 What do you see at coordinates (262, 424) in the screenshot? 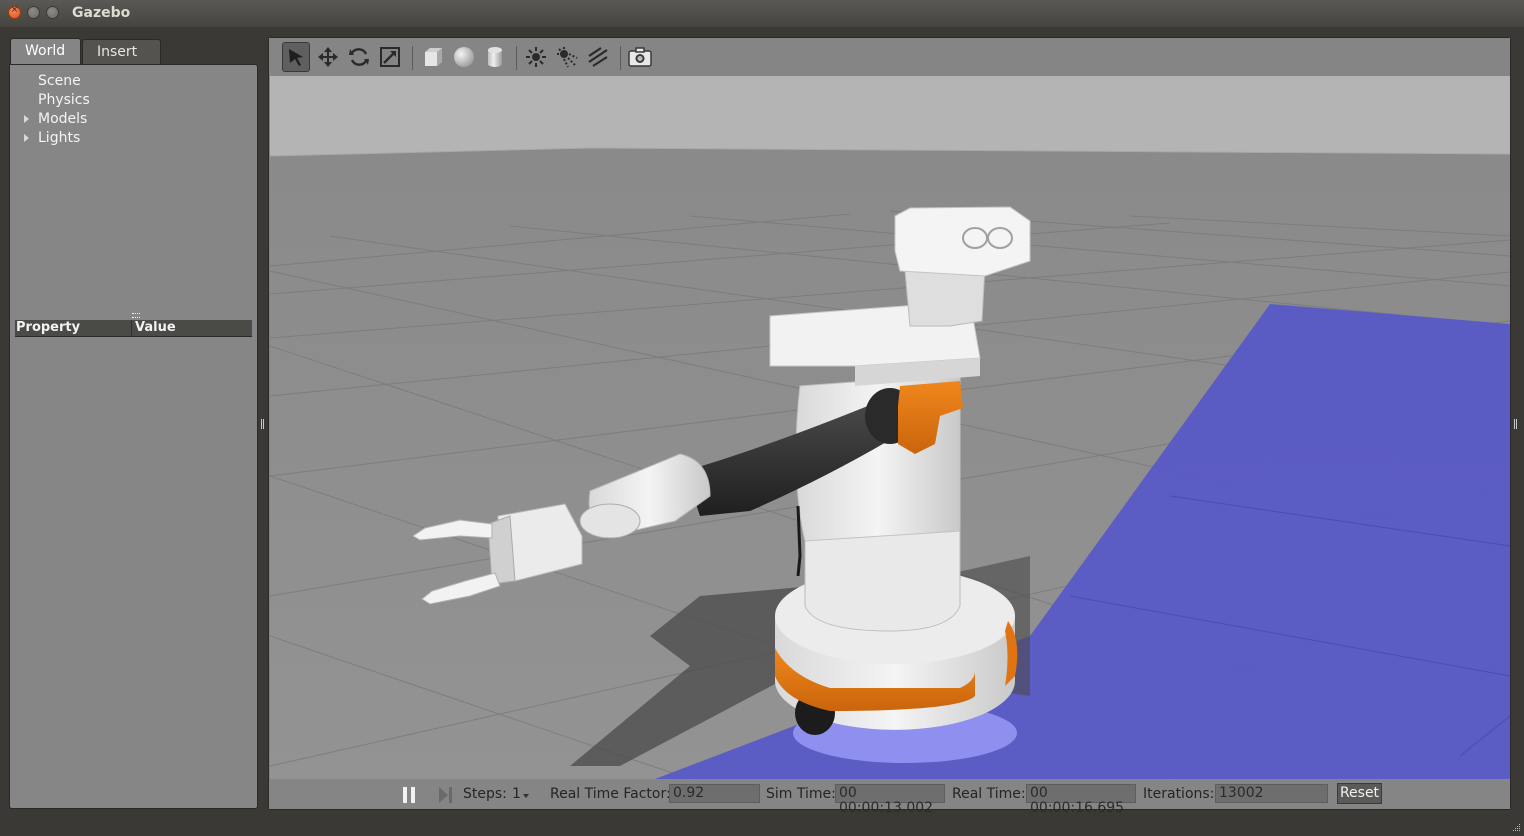
I see `left-splitter-grip` at bounding box center [262, 424].